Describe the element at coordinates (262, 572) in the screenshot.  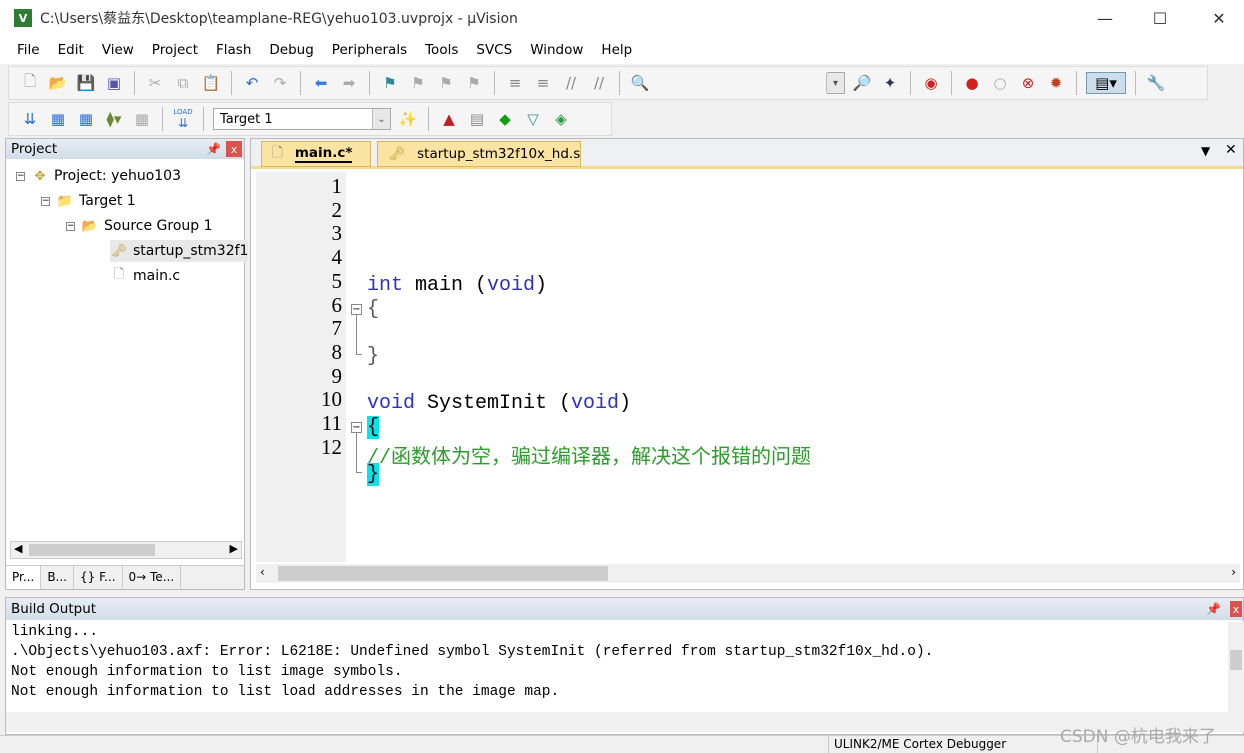
I see `scroll-left-icon: ‹` at that location.